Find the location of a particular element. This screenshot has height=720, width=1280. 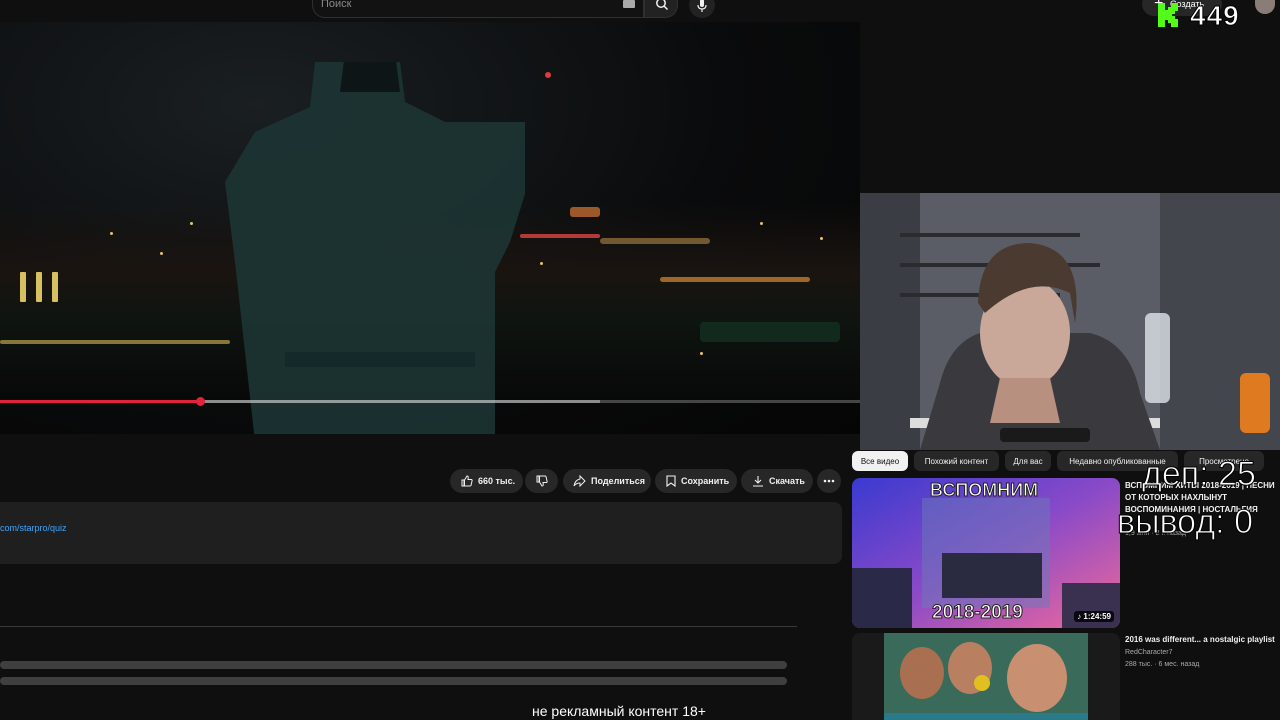

withdraw-overlay: вывод: 0 is located at coordinates (1185, 522).